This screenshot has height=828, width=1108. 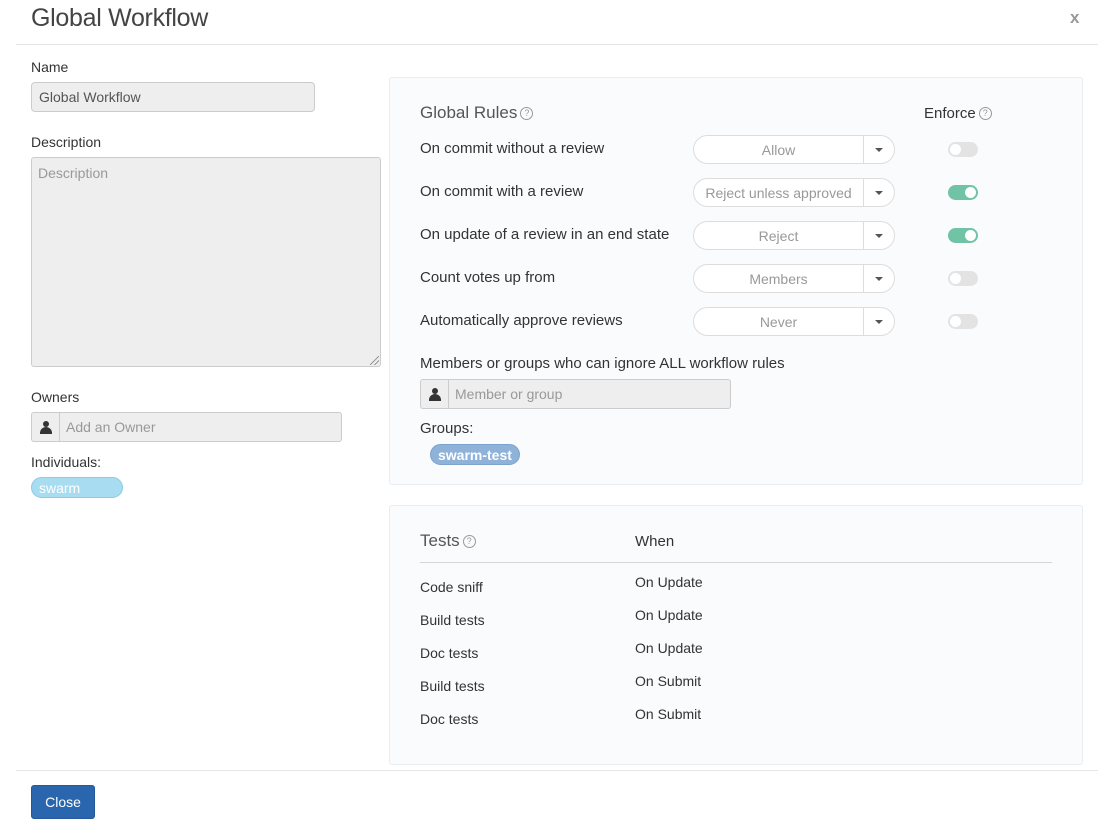 I want to click on name-input-value: Global Workflow, so click(x=90, y=97).